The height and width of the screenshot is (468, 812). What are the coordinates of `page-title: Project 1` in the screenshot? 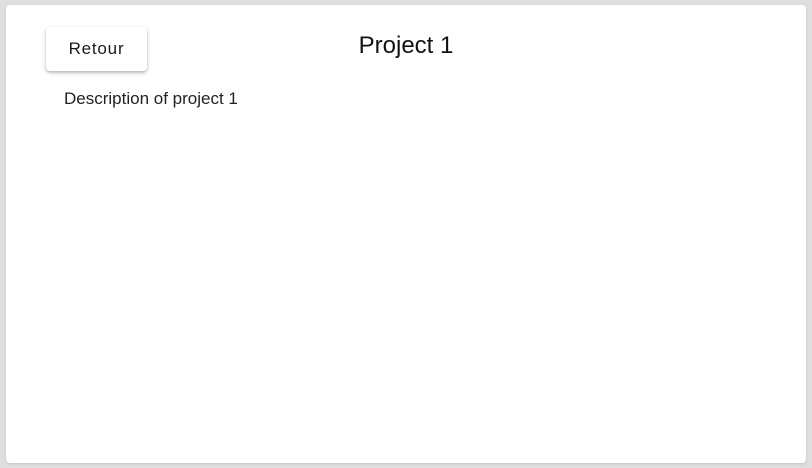 It's located at (406, 45).